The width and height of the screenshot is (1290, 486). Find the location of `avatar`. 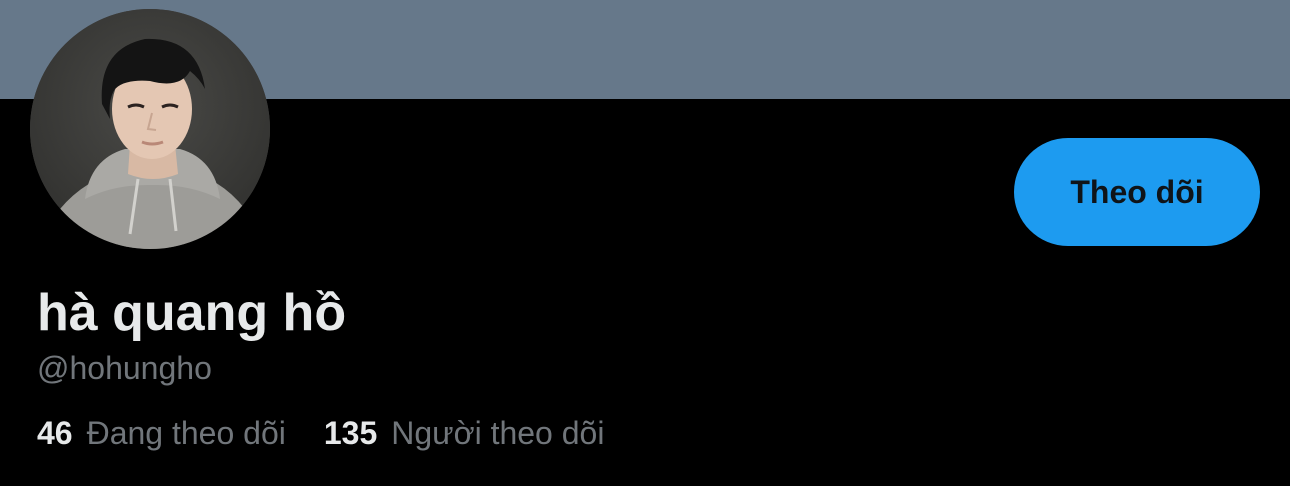

avatar is located at coordinates (150, 129).